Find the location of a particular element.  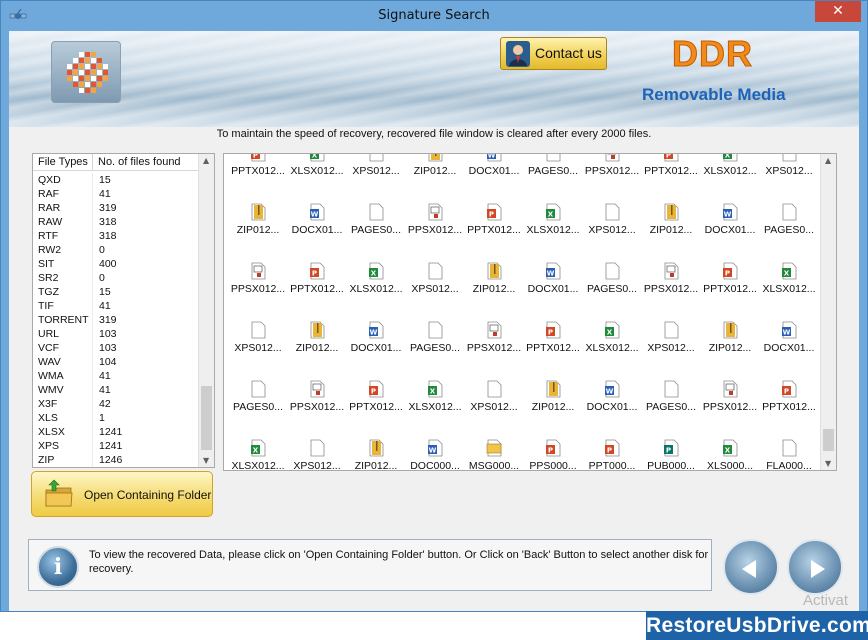

table-row: SR2 0 is located at coordinates (116, 278).